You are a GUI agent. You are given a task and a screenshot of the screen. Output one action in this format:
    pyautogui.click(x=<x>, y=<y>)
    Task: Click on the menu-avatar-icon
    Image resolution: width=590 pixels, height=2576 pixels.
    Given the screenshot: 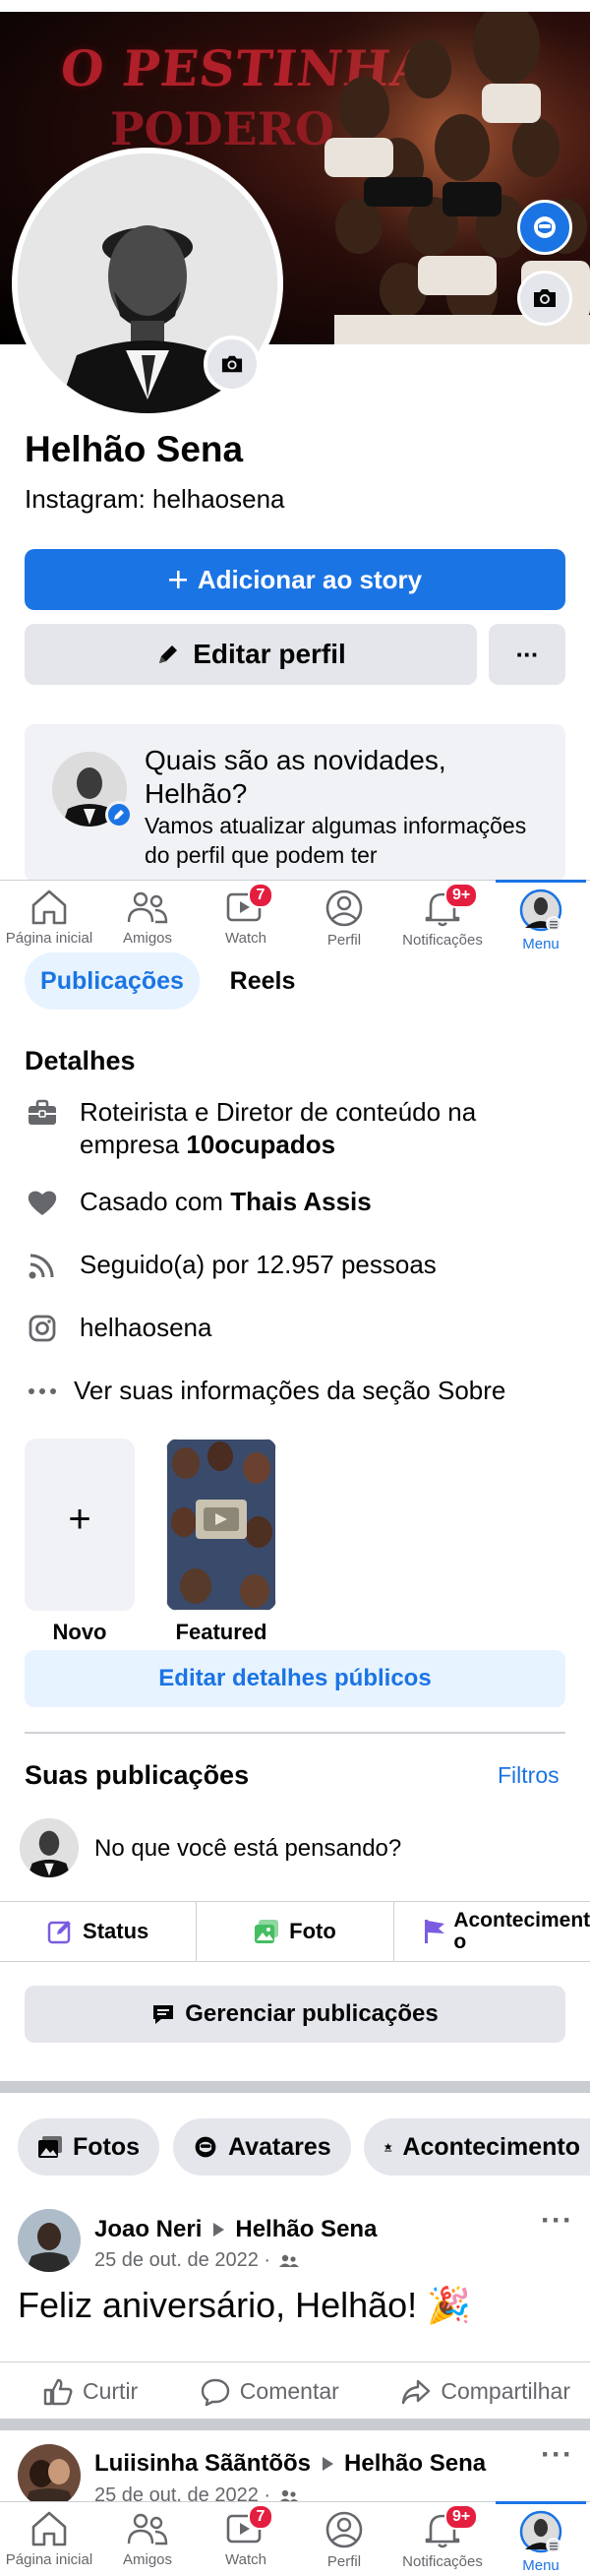 What is the action you would take?
    pyautogui.click(x=540, y=910)
    